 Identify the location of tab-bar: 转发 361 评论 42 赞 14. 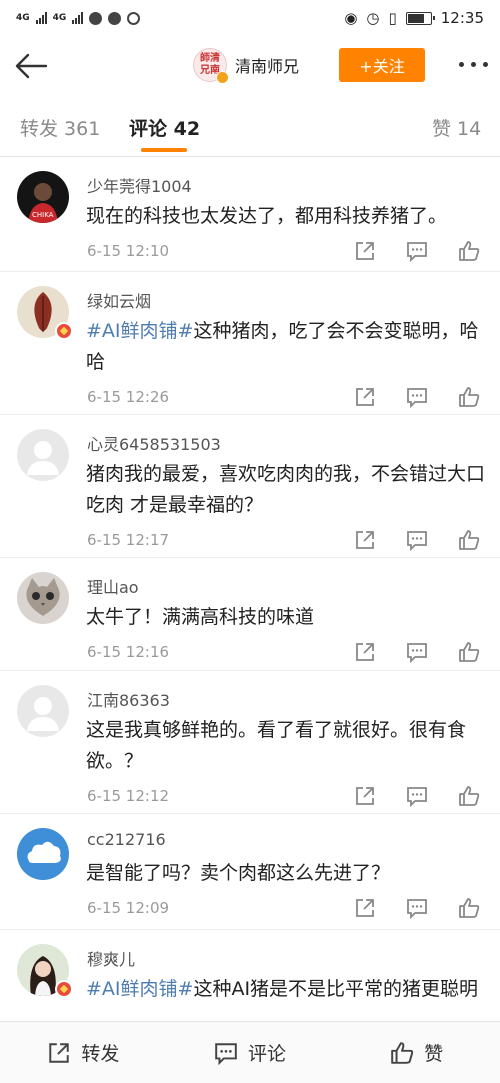
(250, 126).